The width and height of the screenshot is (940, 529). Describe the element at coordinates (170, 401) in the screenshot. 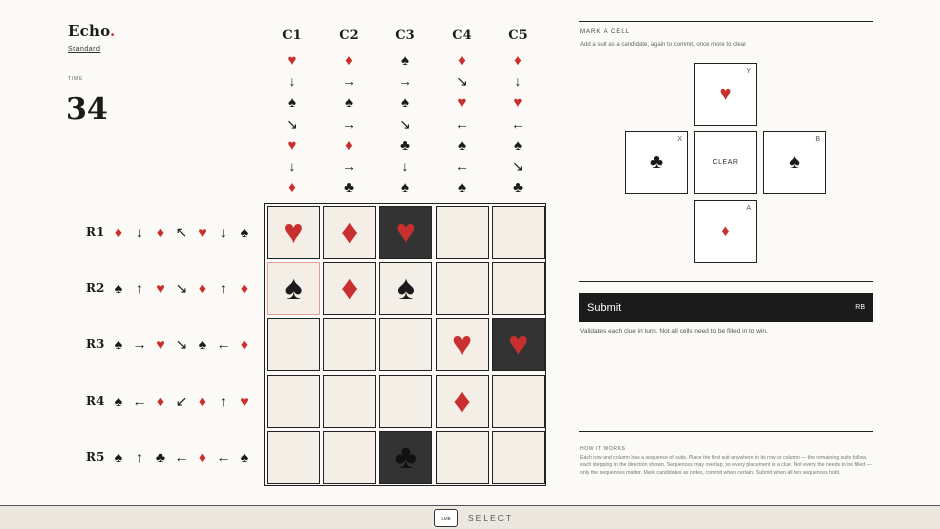

I see `row-clue-r4: R4 ♠ ← ♦ ↙ ♦ ↑ ♥` at that location.